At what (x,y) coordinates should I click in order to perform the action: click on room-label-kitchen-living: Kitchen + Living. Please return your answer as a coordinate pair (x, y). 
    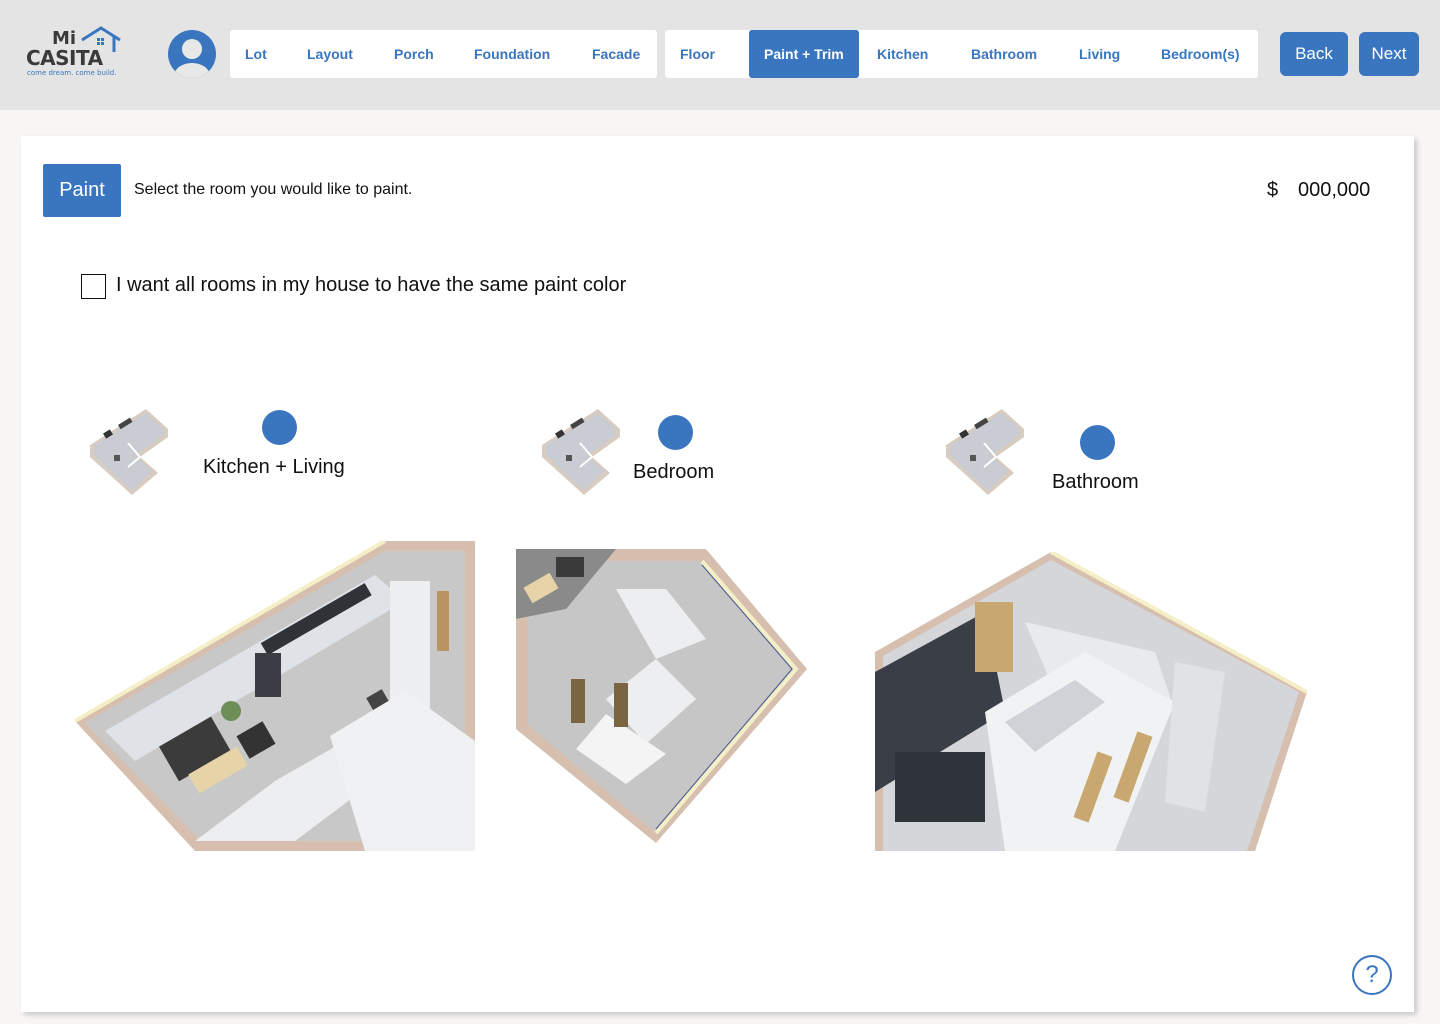
    Looking at the image, I should click on (274, 467).